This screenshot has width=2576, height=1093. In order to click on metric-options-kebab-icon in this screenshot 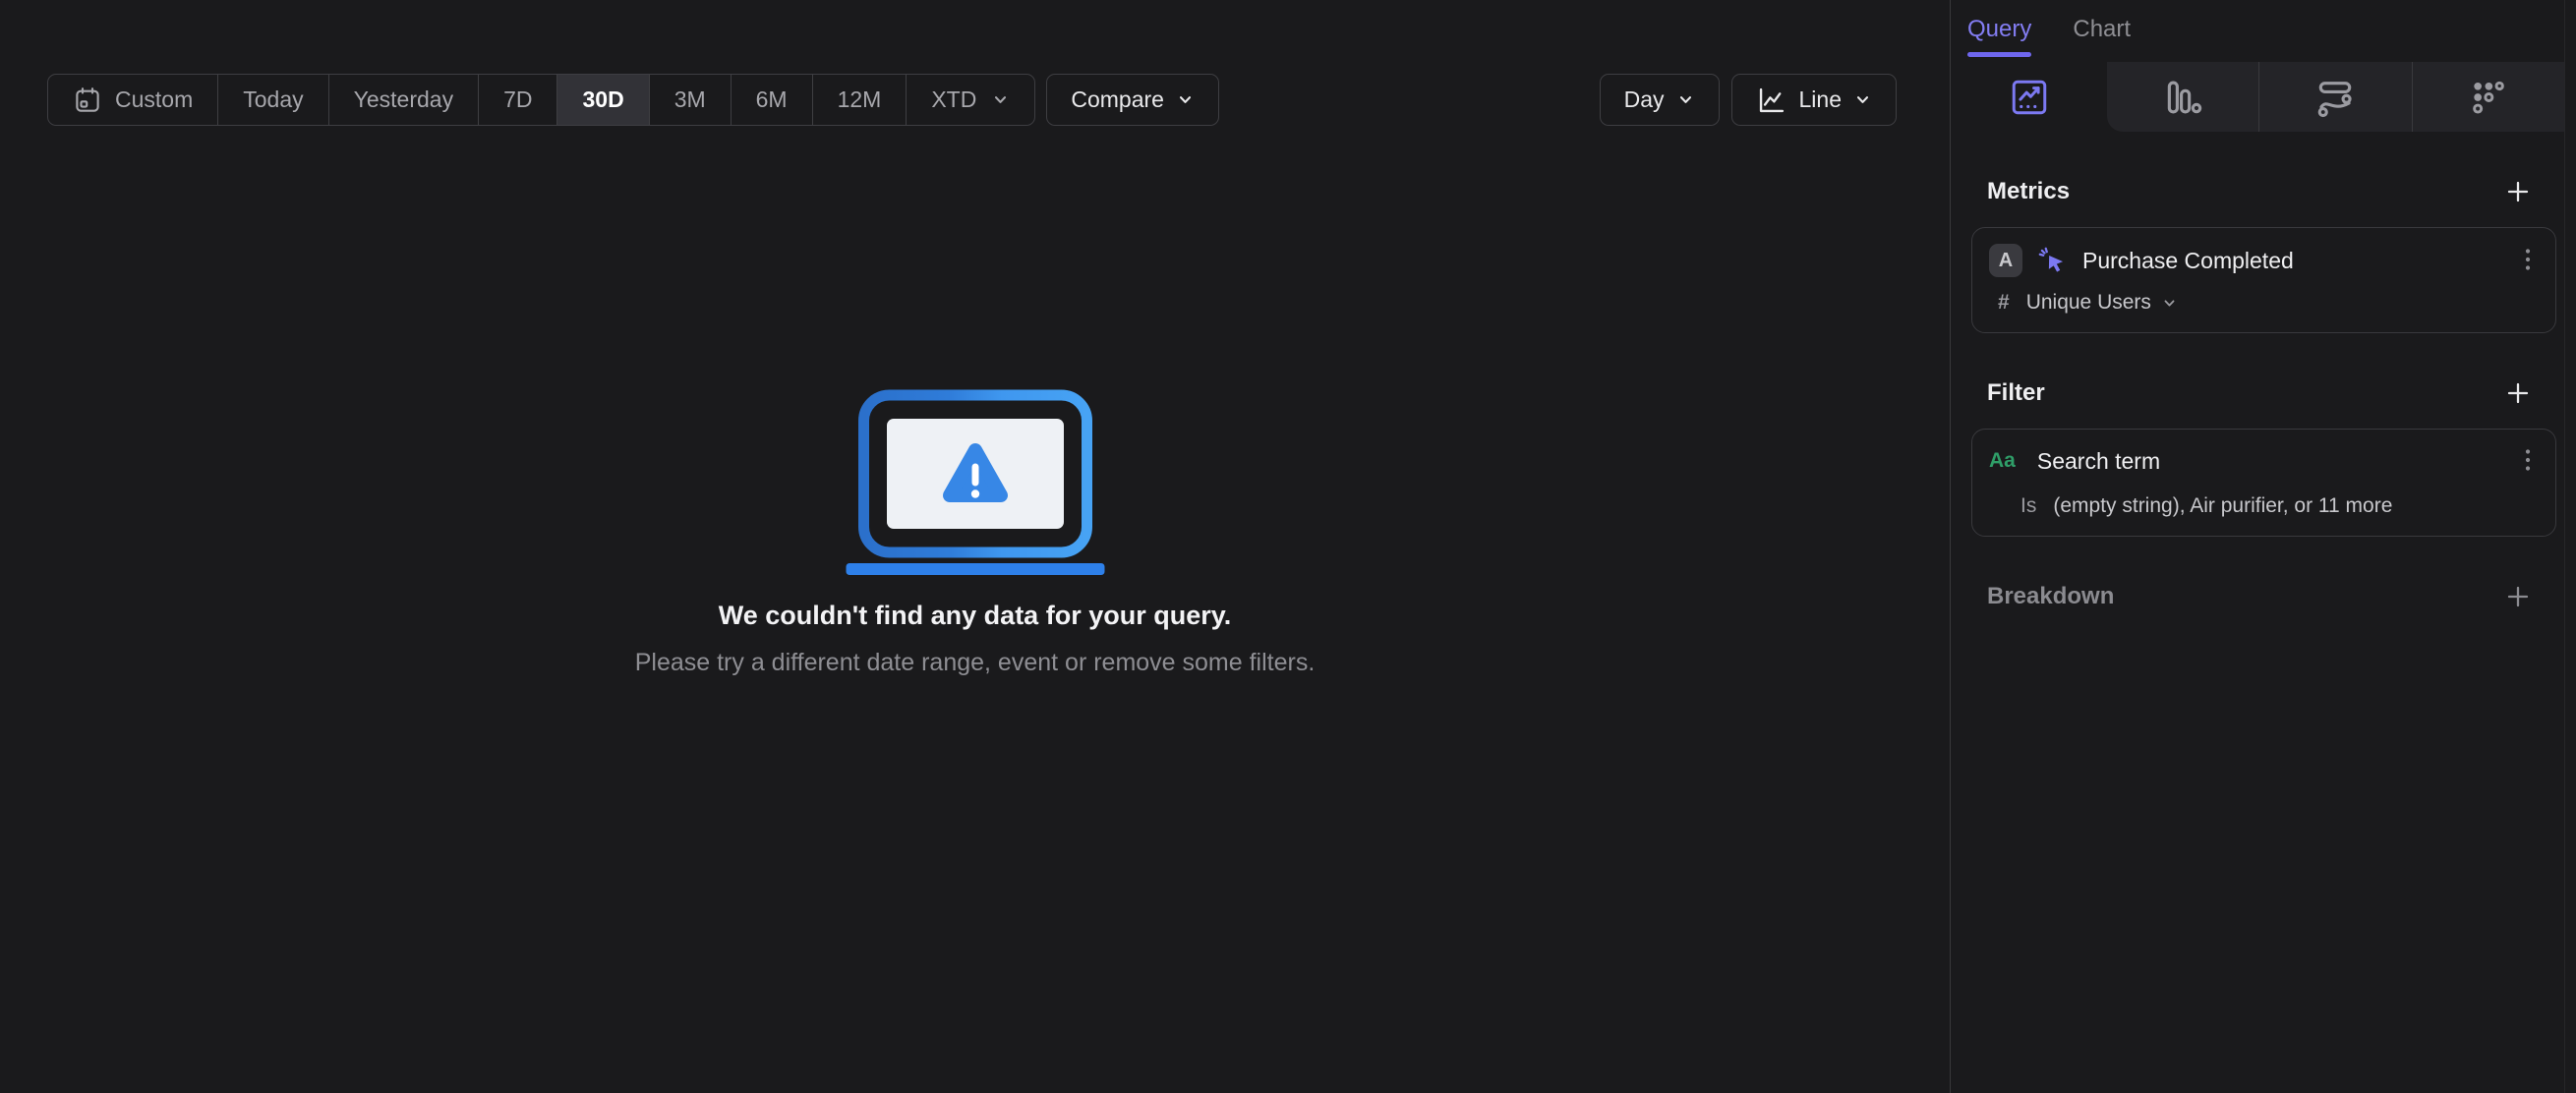, I will do `click(2528, 260)`.